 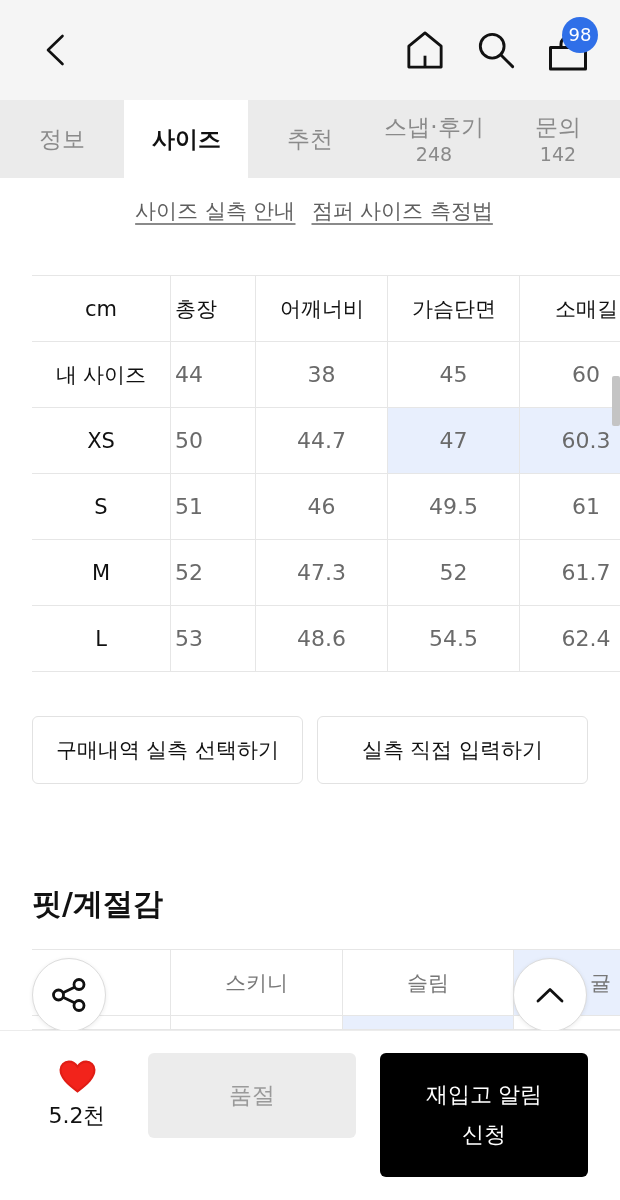 What do you see at coordinates (570, 441) in the screenshot?
I see `table-cell: 60.3` at bounding box center [570, 441].